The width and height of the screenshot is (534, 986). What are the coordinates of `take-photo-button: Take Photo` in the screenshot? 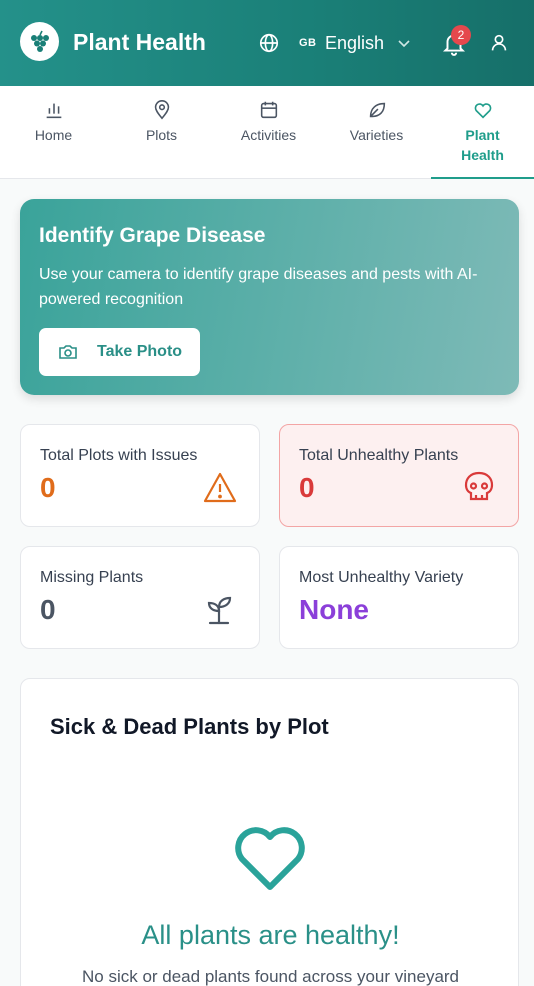 It's located at (119, 352).